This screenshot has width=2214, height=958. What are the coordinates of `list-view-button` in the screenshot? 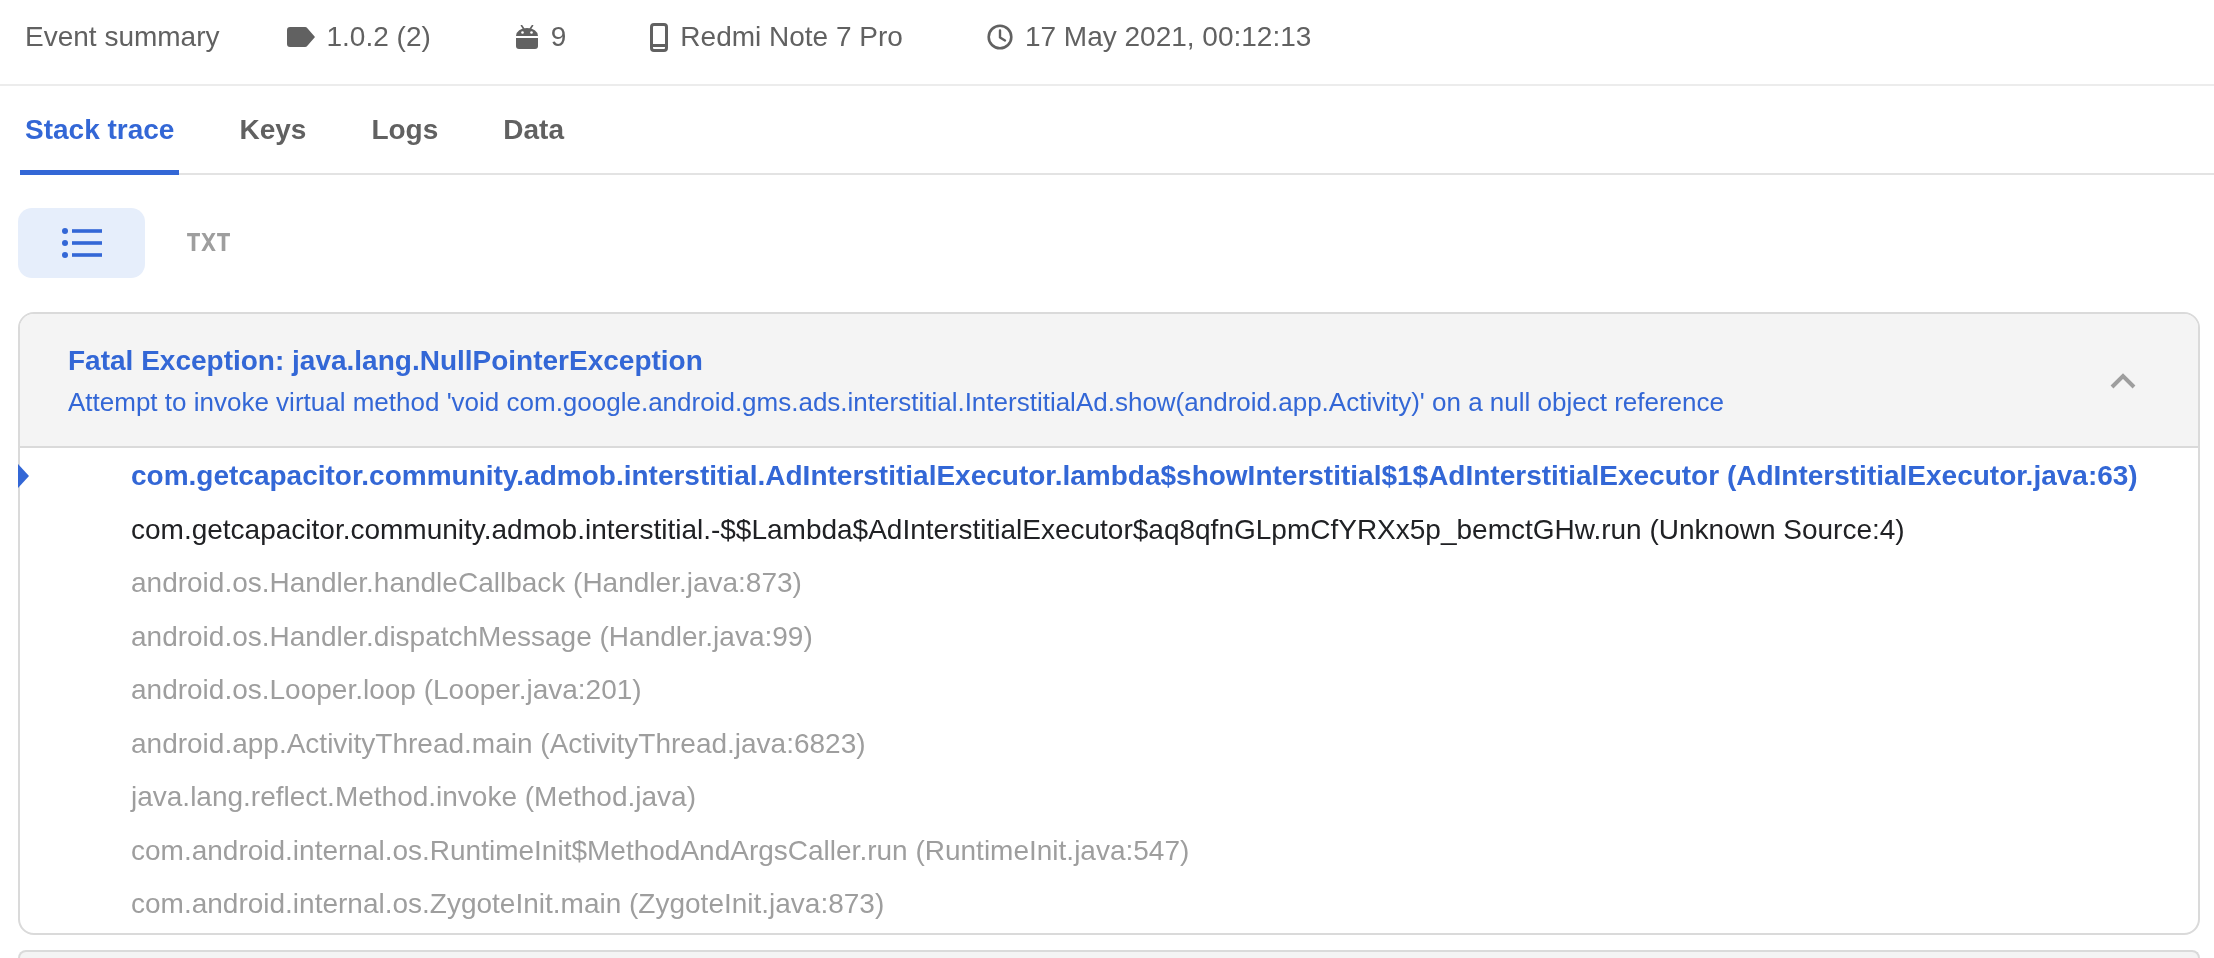 It's located at (81, 243).